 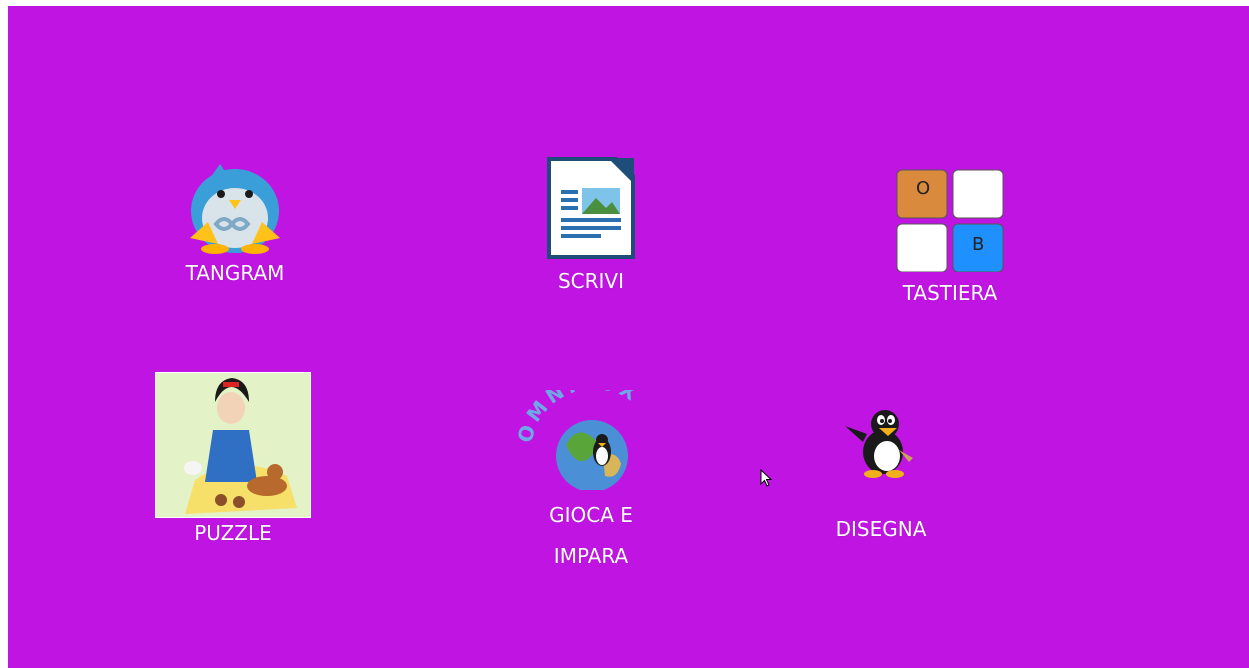 I want to click on snow-white-puzzle-icon, so click(x=233, y=445).